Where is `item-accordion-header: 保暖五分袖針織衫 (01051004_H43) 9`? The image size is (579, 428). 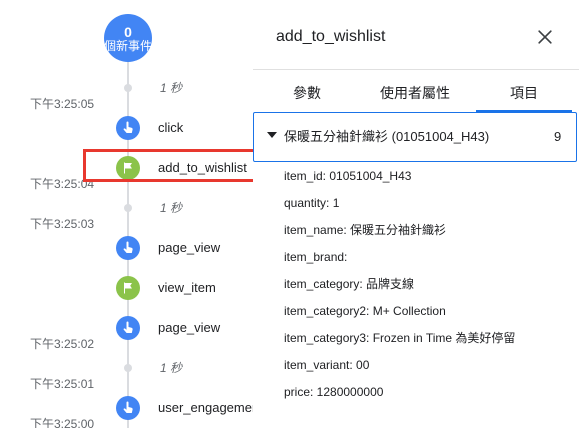 item-accordion-header: 保暖五分袖針織衫 (01051004_H43) 9 is located at coordinates (415, 137).